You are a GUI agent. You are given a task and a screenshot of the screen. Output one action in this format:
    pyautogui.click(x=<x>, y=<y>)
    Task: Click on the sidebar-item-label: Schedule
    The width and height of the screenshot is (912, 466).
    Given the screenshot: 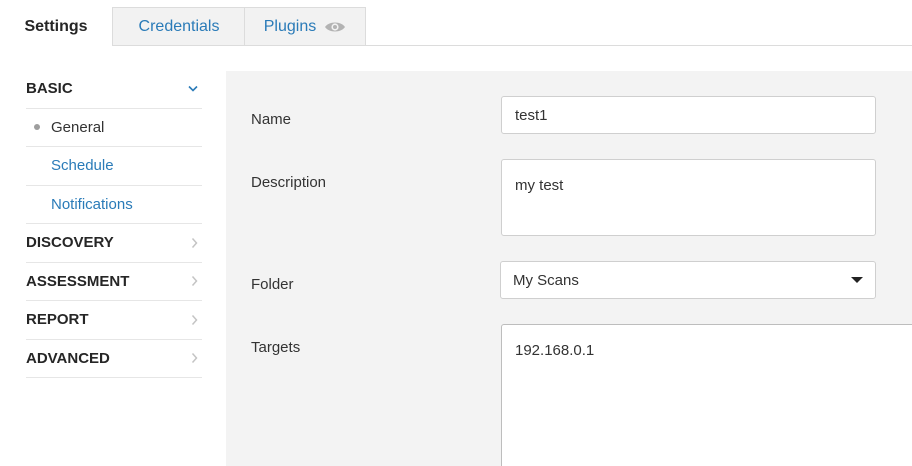 What is the action you would take?
    pyautogui.click(x=82, y=166)
    